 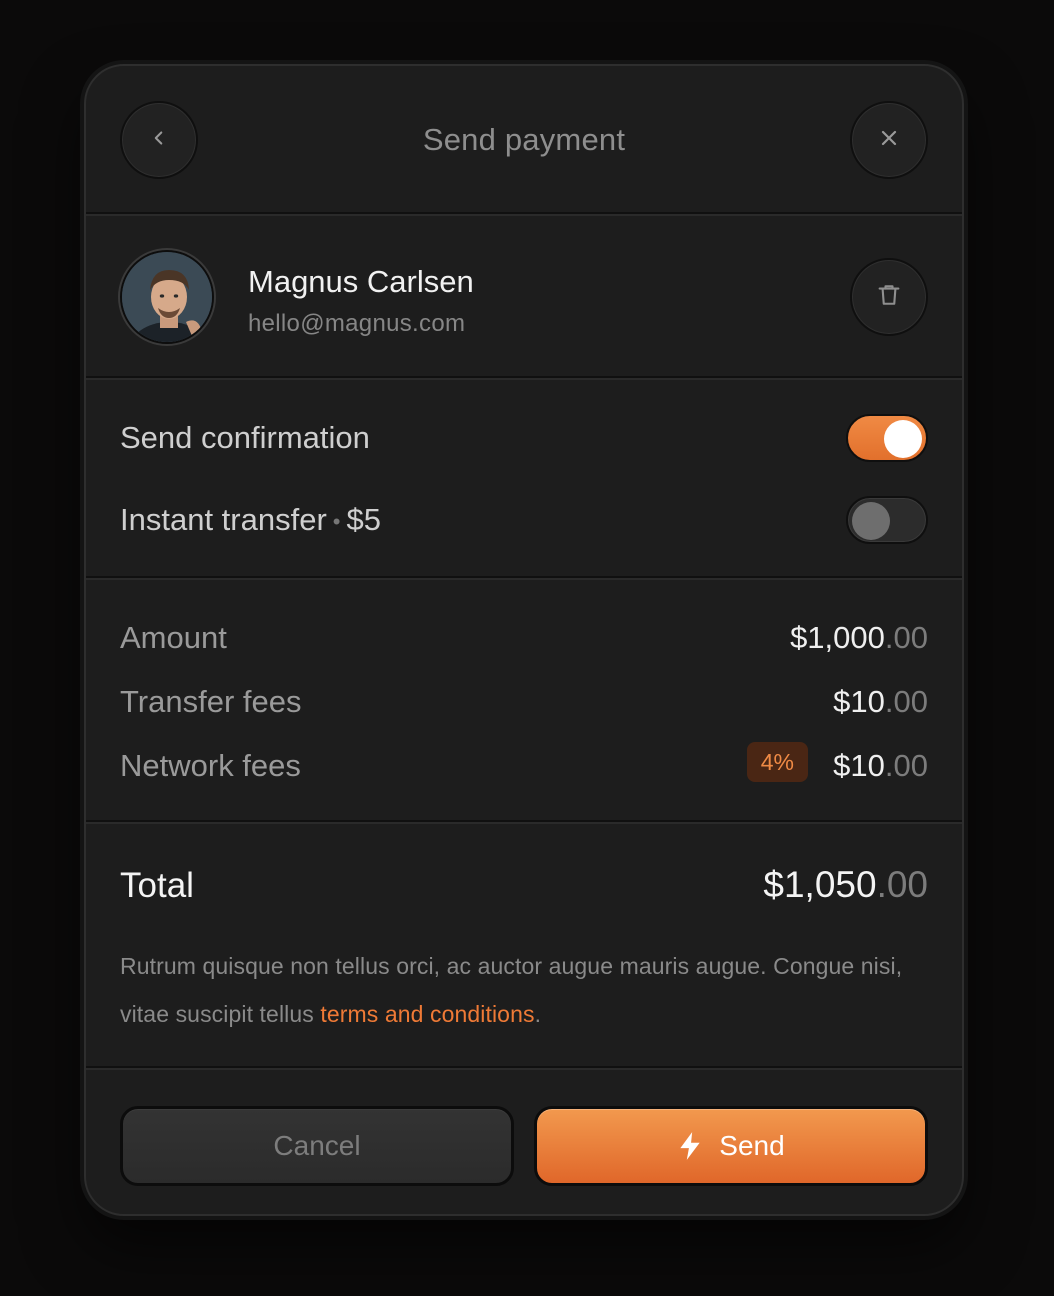 I want to click on fee-label: Amount, so click(x=173, y=637).